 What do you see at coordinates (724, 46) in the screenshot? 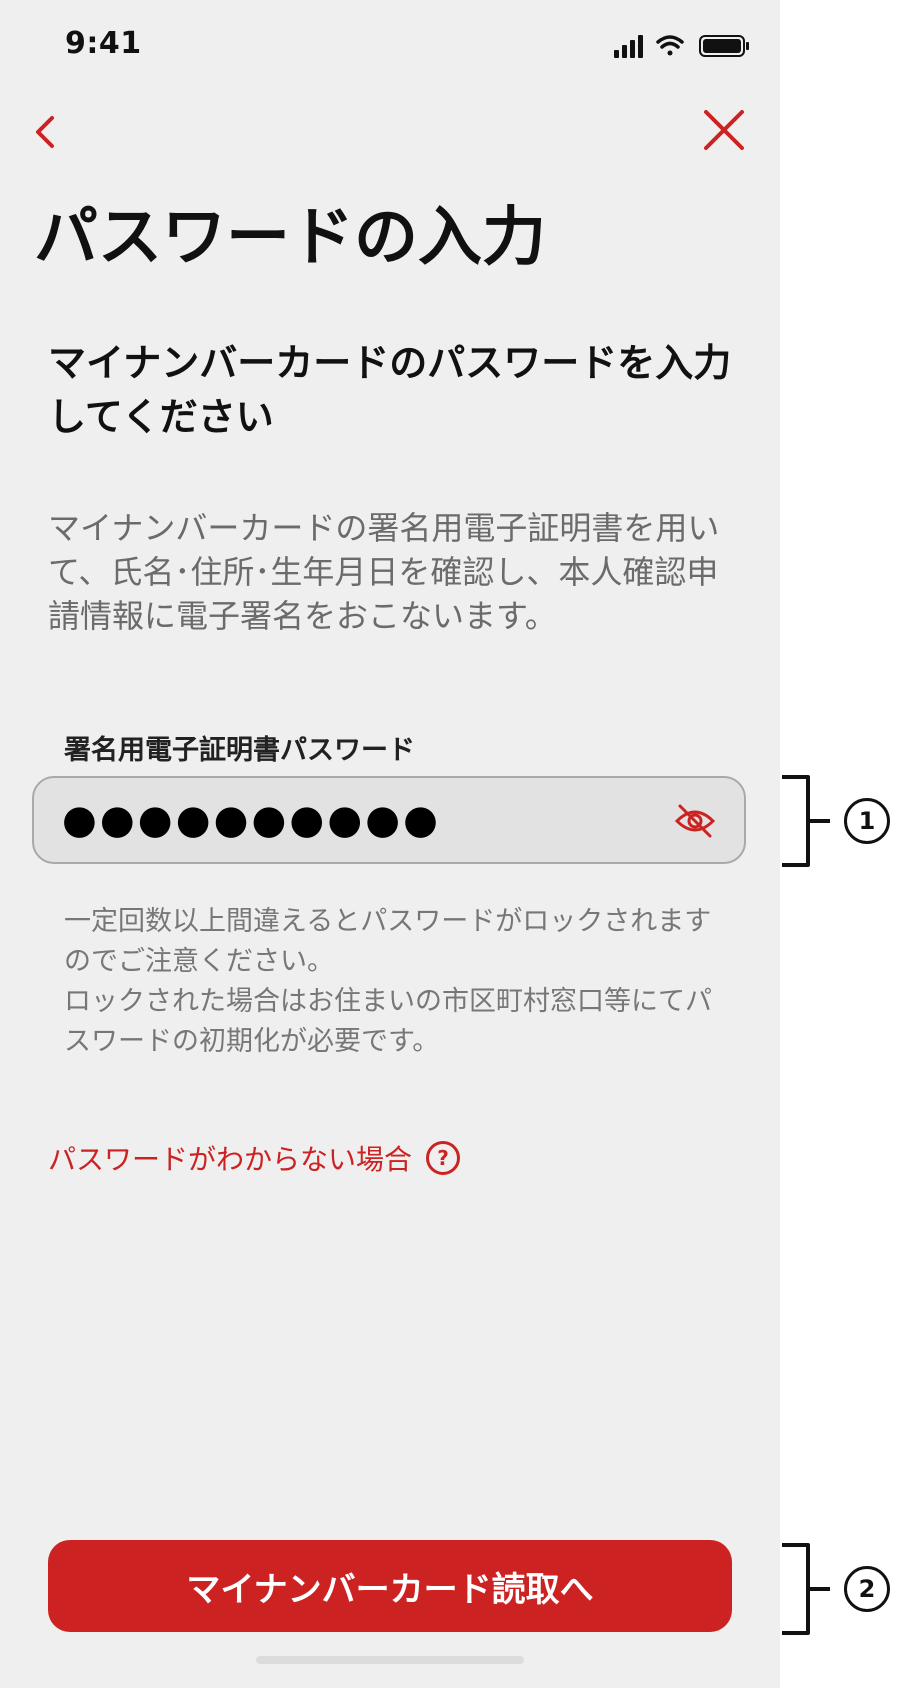
I see `battery-icon` at bounding box center [724, 46].